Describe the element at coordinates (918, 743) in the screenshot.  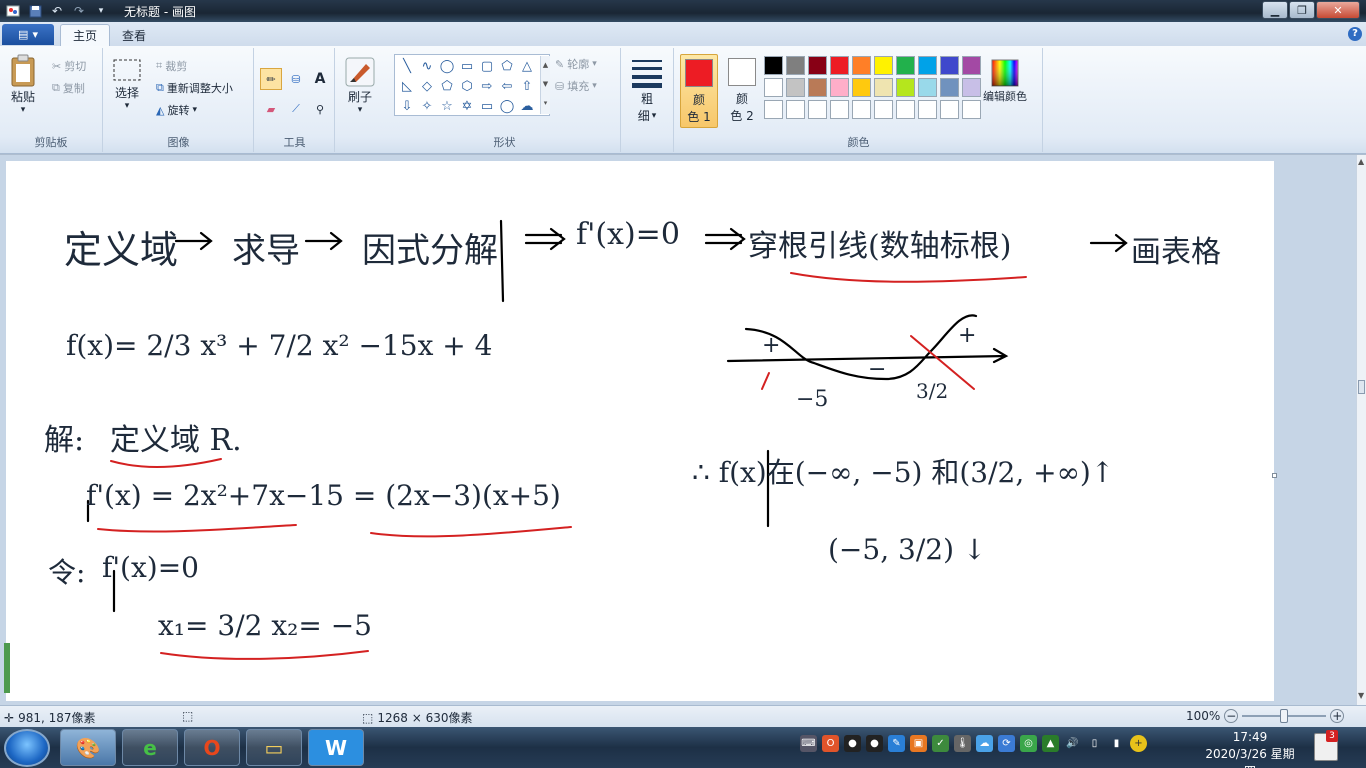
I see `image-tray-icon: ▣` at that location.